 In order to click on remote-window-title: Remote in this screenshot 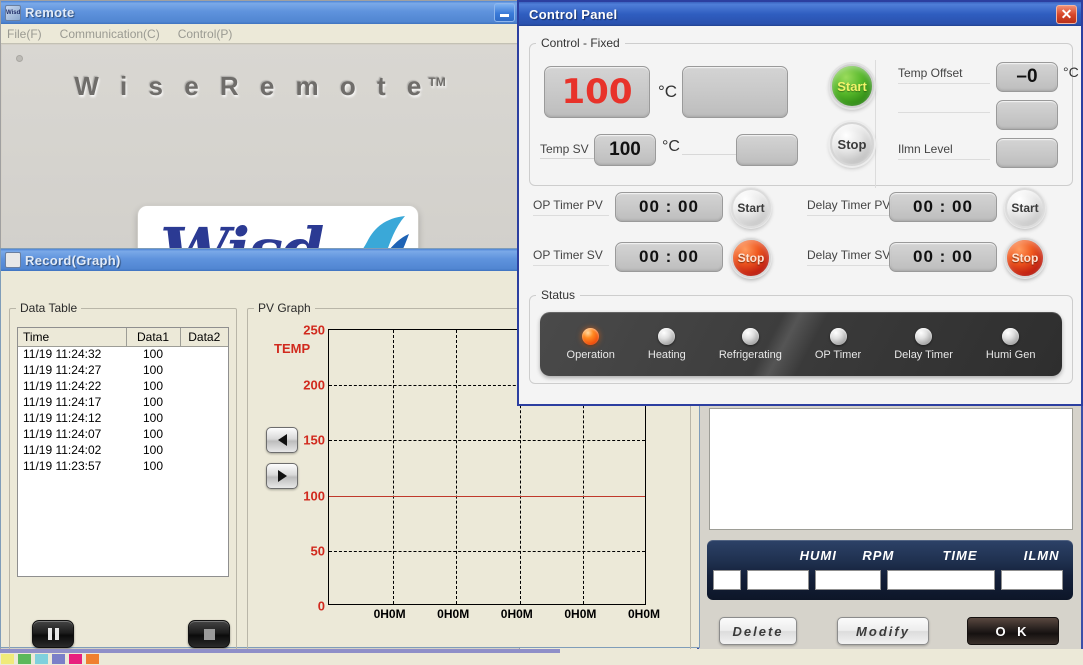, I will do `click(50, 12)`.